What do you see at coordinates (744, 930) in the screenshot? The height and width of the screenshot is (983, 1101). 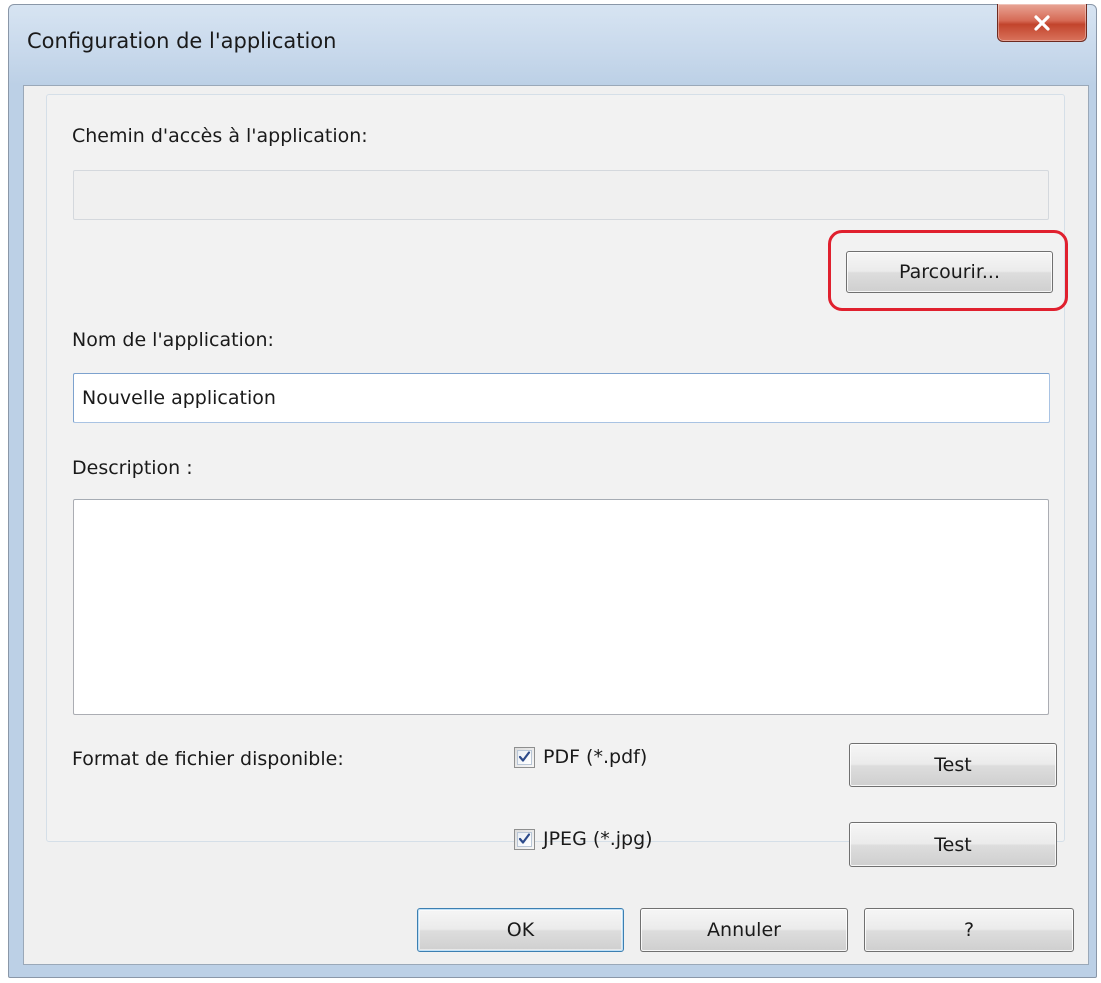 I see `cancel-button: Annuler` at bounding box center [744, 930].